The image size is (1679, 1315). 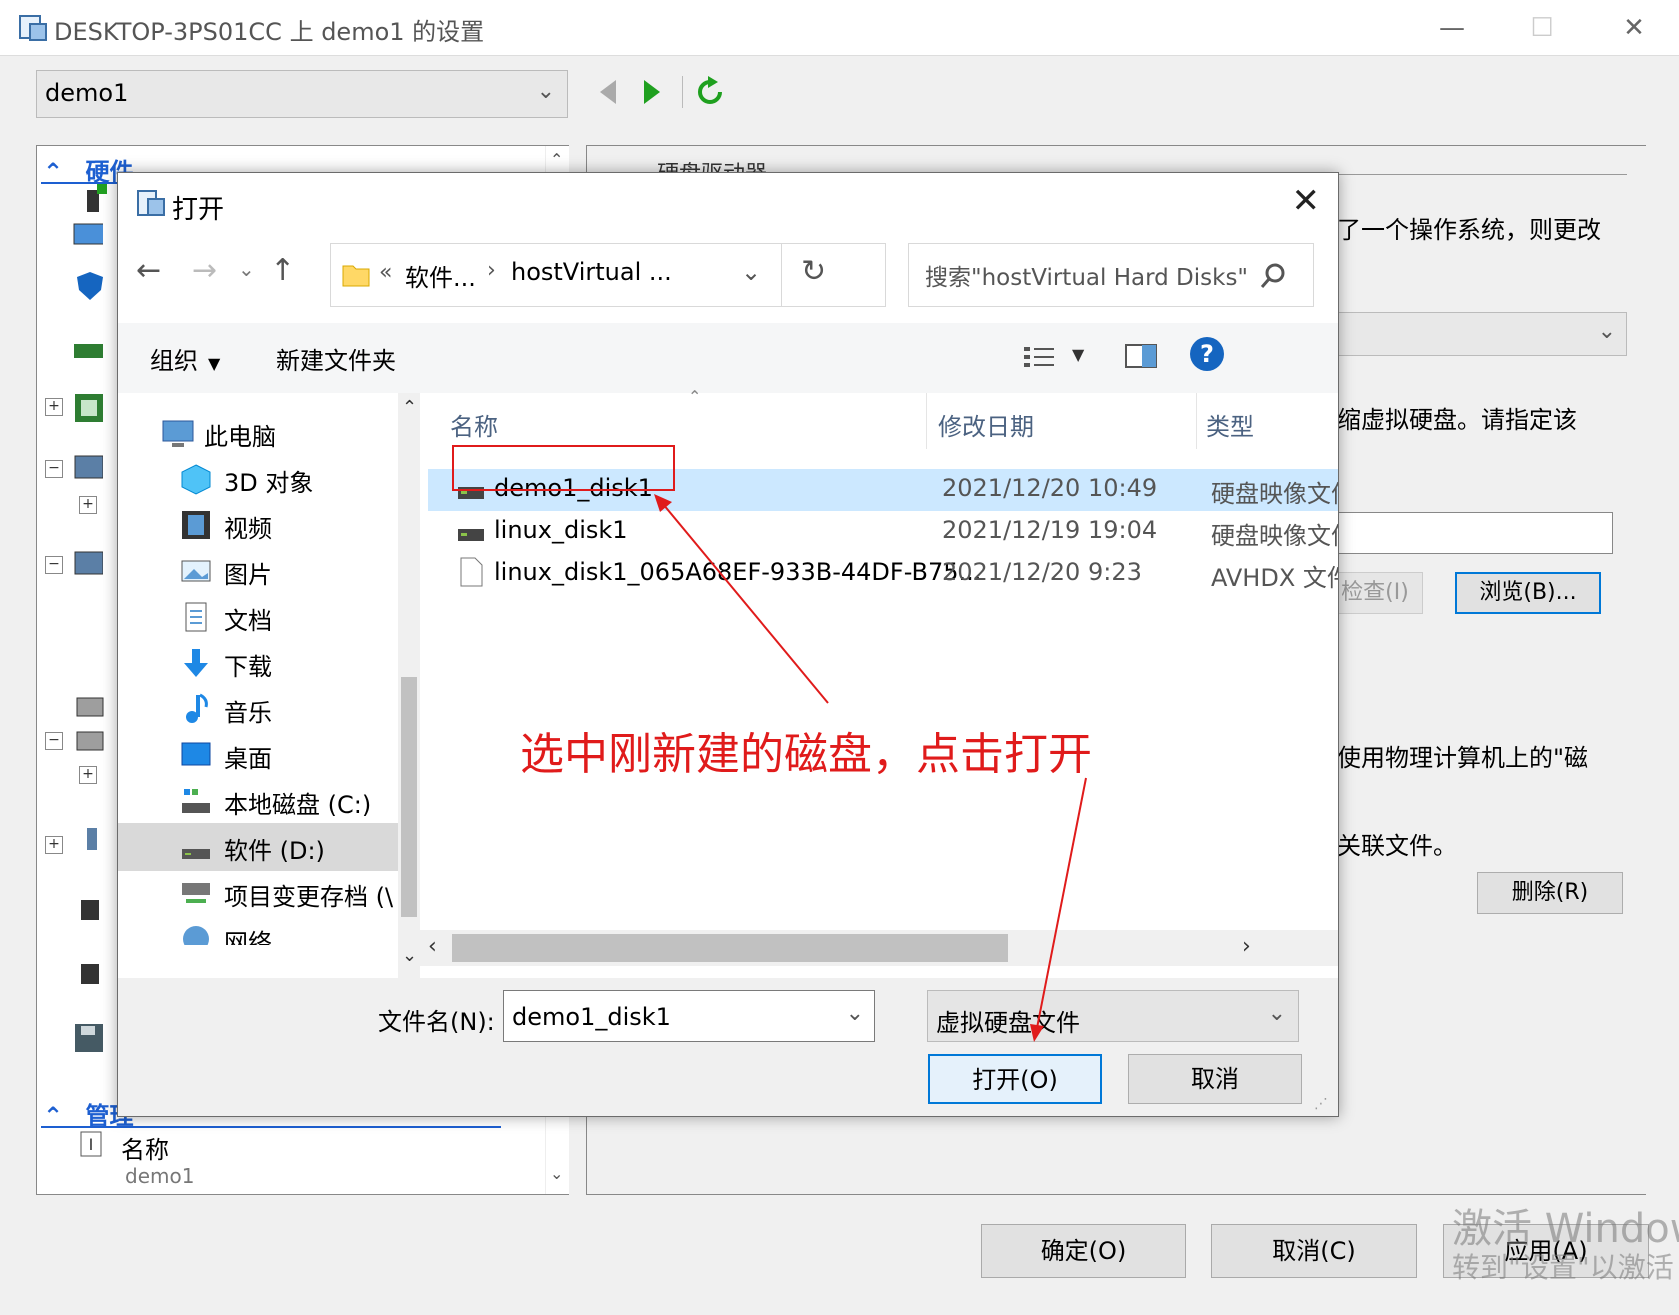 I want to click on annotation-arrows, so click(x=870, y=768).